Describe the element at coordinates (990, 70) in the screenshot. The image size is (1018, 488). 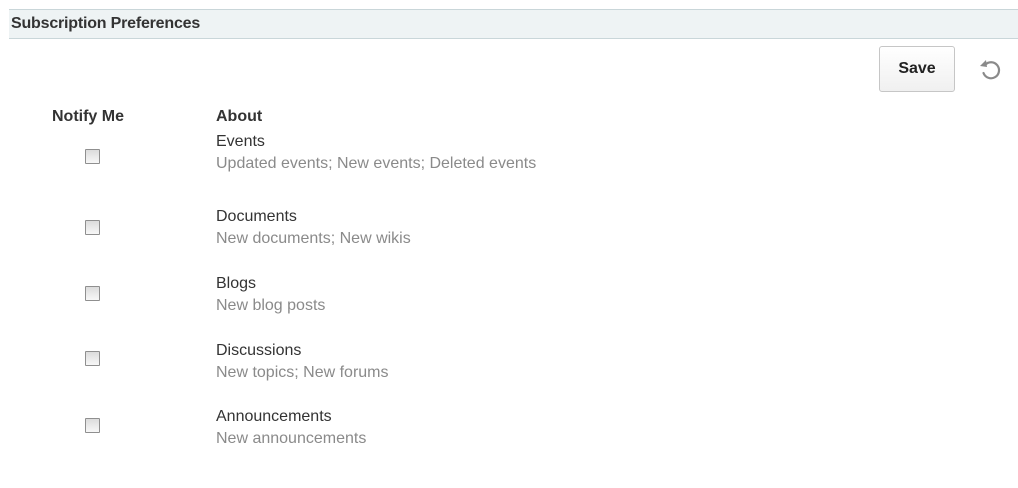
I see `reset-icon` at that location.